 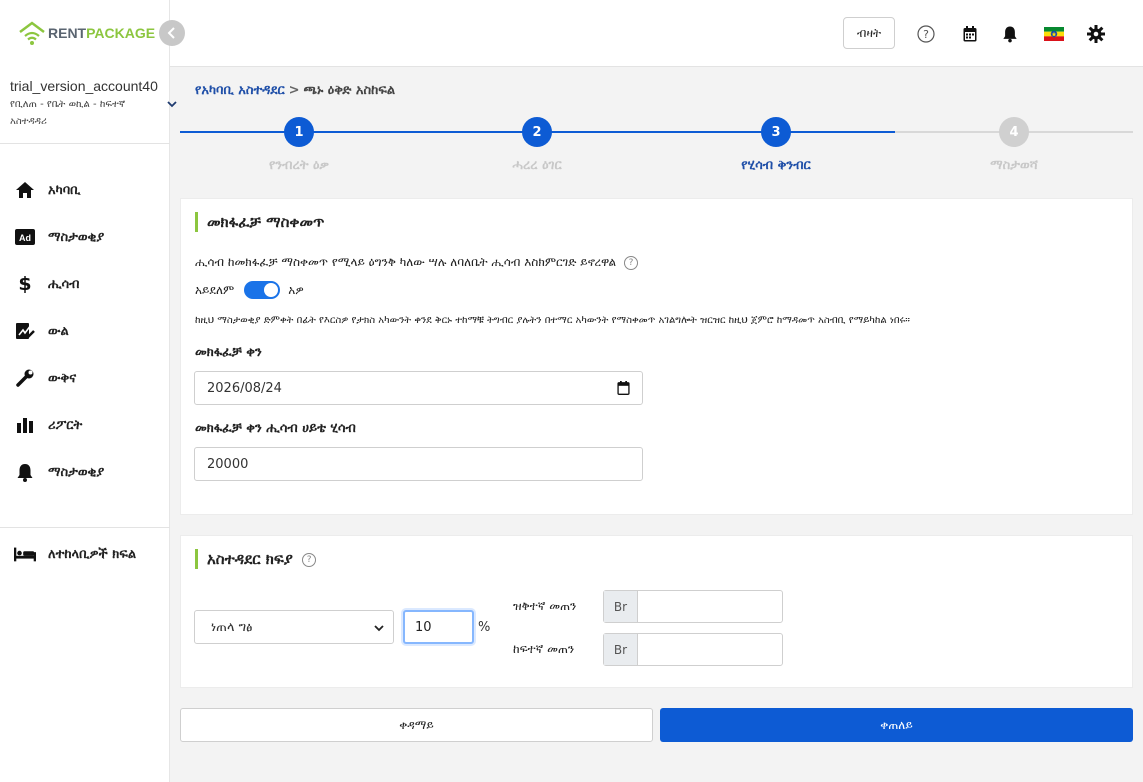 What do you see at coordinates (271, 290) in the screenshot?
I see `toggle-knob` at bounding box center [271, 290].